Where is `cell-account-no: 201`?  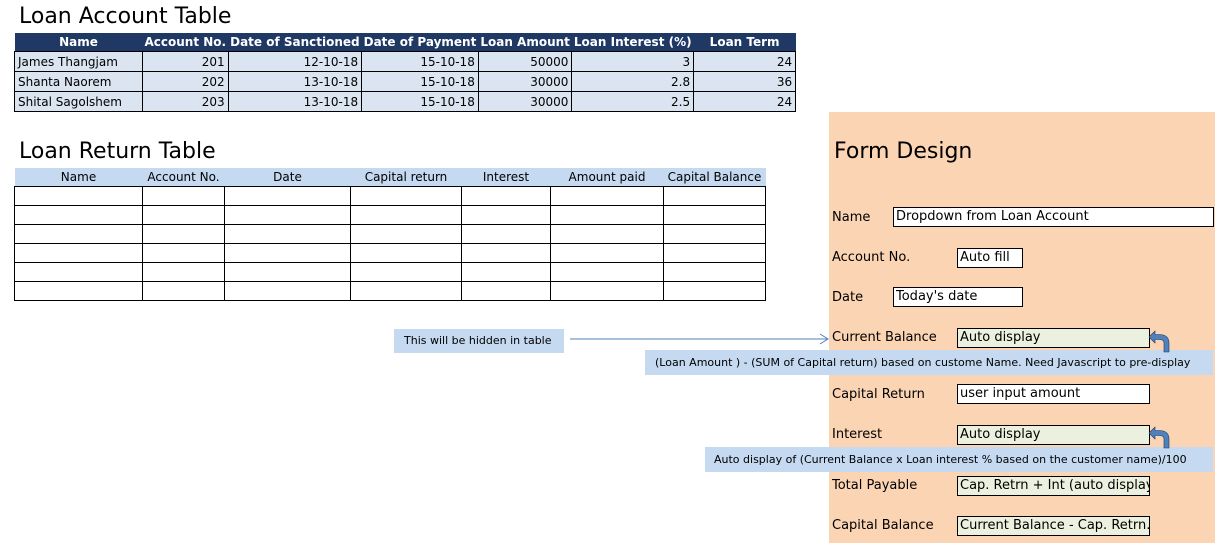
cell-account-no: 201 is located at coordinates (185, 61).